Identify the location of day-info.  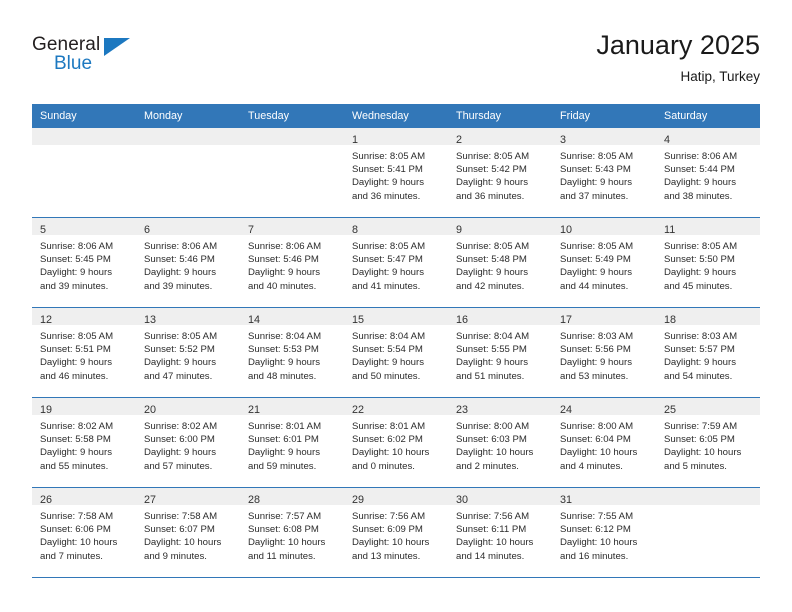
(292, 147).